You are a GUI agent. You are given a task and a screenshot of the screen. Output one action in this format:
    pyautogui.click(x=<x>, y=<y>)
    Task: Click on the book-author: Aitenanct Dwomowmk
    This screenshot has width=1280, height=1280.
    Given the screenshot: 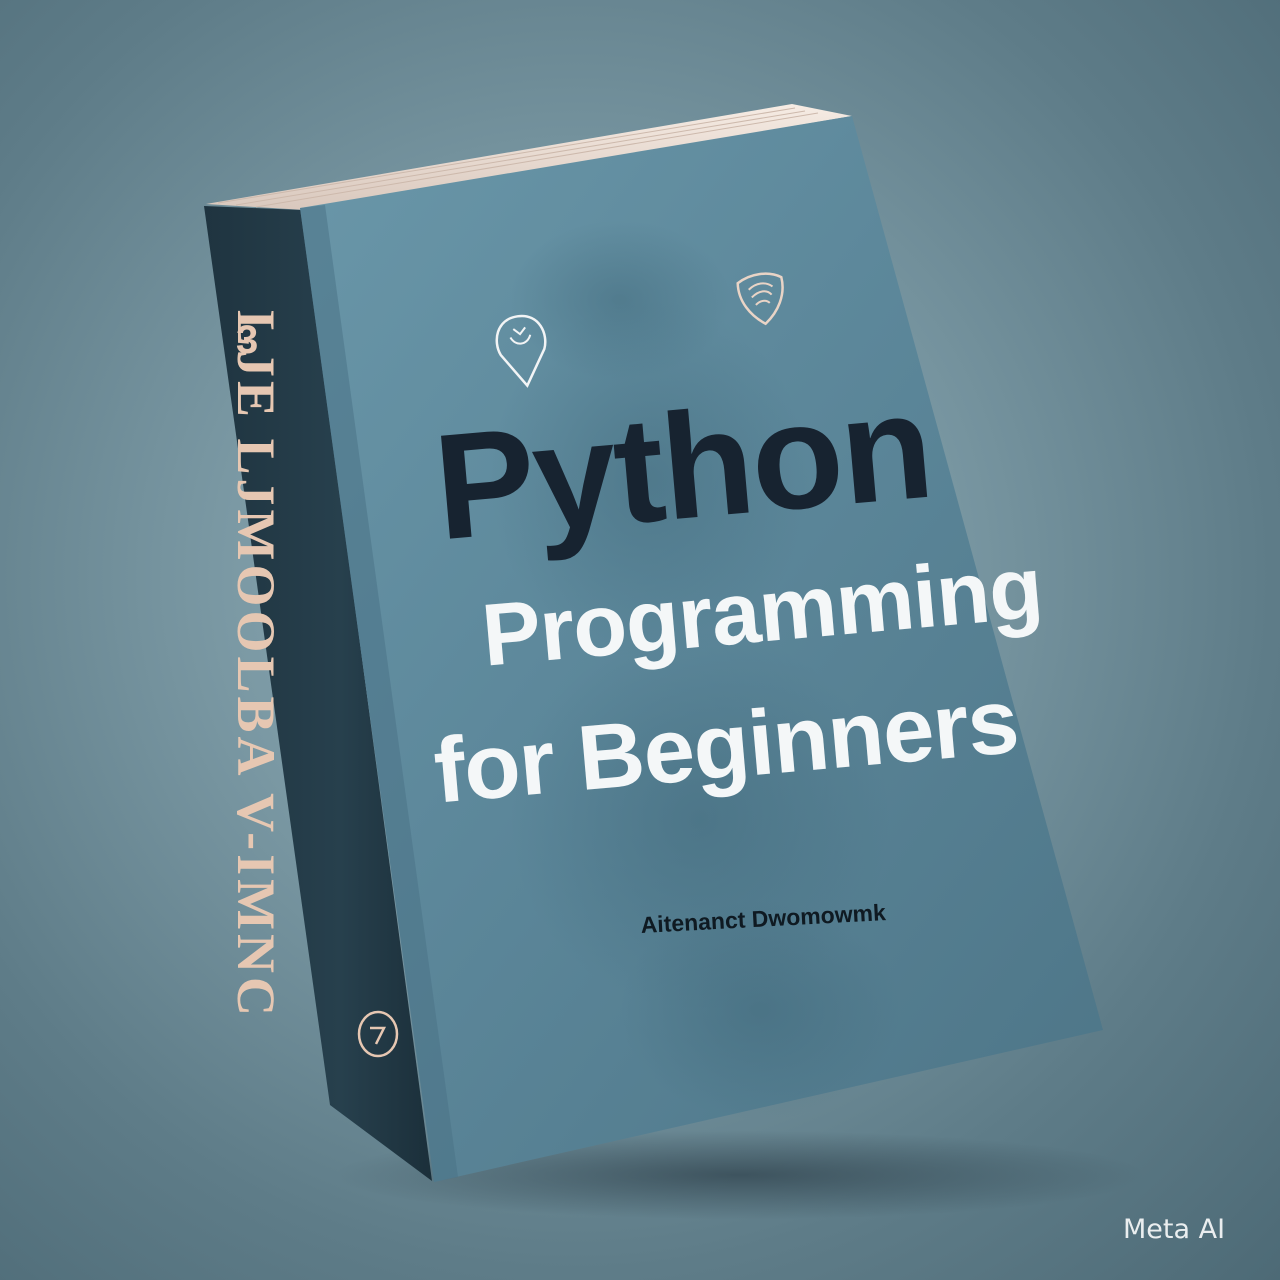 What is the action you would take?
    pyautogui.click(x=763, y=918)
    